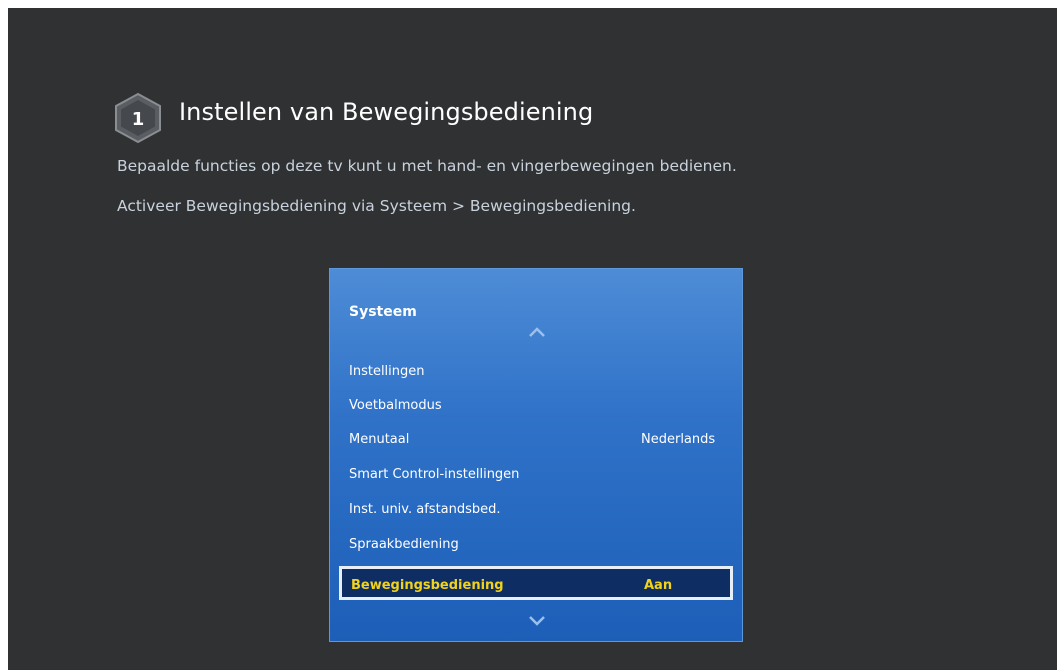 This screenshot has height=670, width=1057. Describe the element at coordinates (387, 371) in the screenshot. I see `menu-item-label: Instellingen` at that location.